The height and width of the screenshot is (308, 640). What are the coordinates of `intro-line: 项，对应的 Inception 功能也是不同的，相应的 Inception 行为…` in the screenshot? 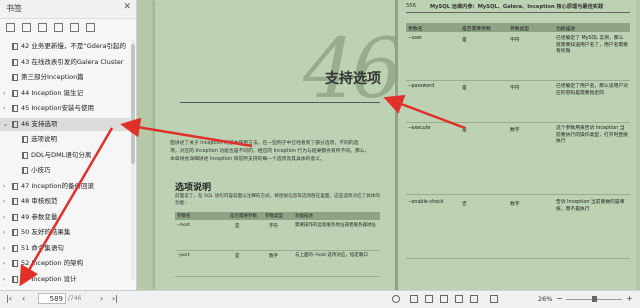 It's located at (270, 151).